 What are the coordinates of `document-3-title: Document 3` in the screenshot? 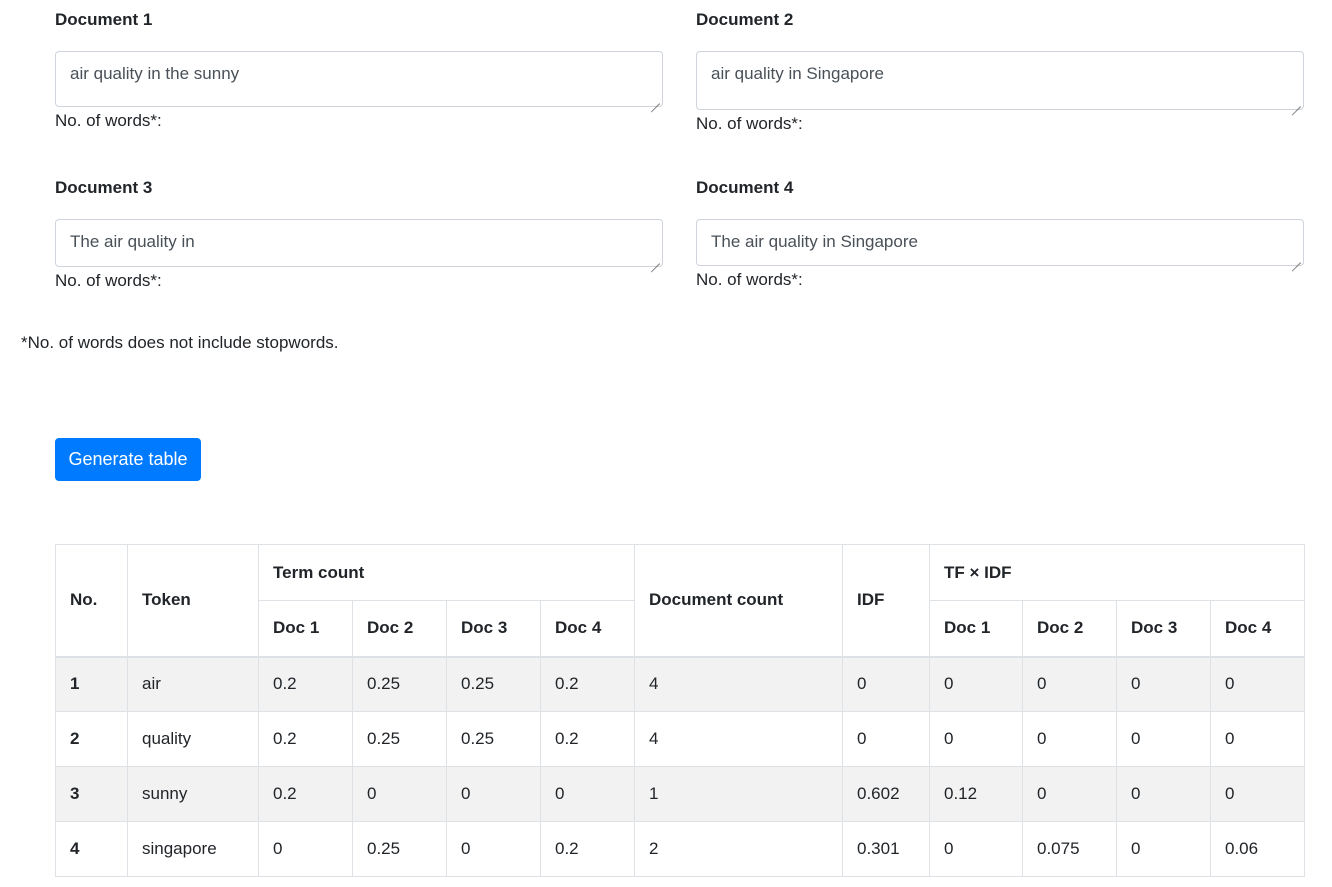 It's located at (104, 187).